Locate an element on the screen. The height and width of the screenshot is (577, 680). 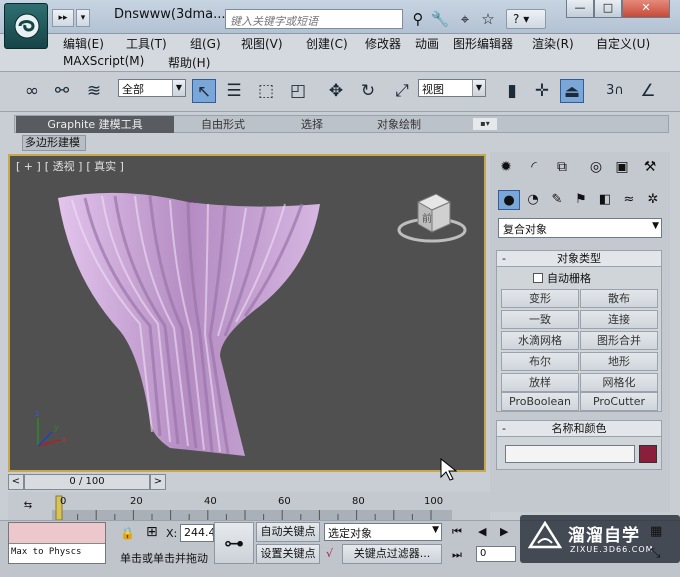
help-button: ? ▾ is located at coordinates (526, 19).